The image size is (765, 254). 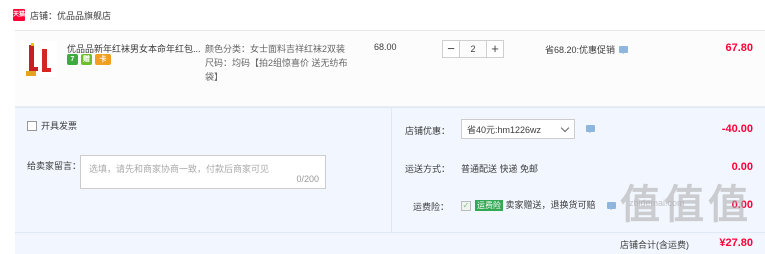 I want to click on decrease-quantity-button: −, so click(x=451, y=49).